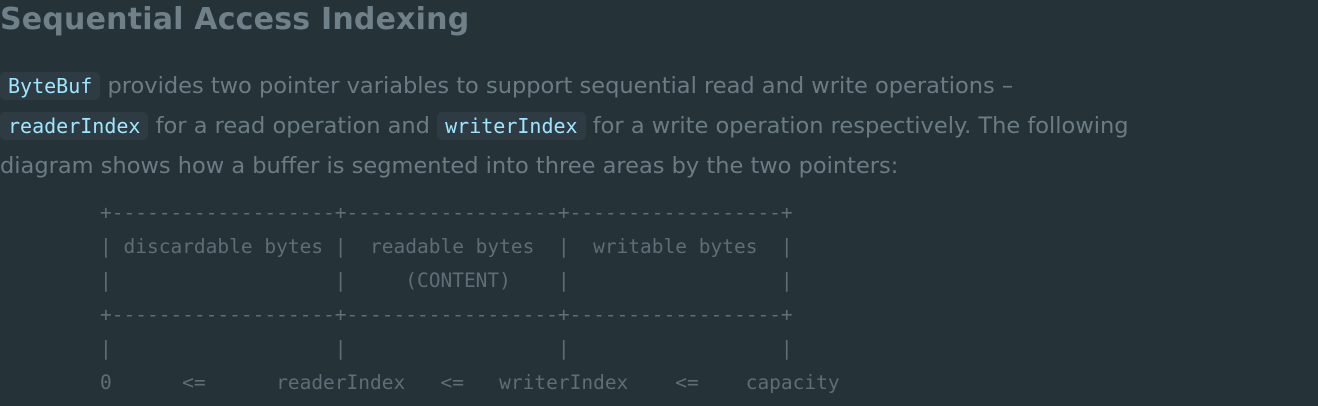 Image resolution: width=1318 pixels, height=406 pixels. Describe the element at coordinates (446, 280) in the screenshot. I see `diagram-line: | | (CONTENT) | |` at that location.